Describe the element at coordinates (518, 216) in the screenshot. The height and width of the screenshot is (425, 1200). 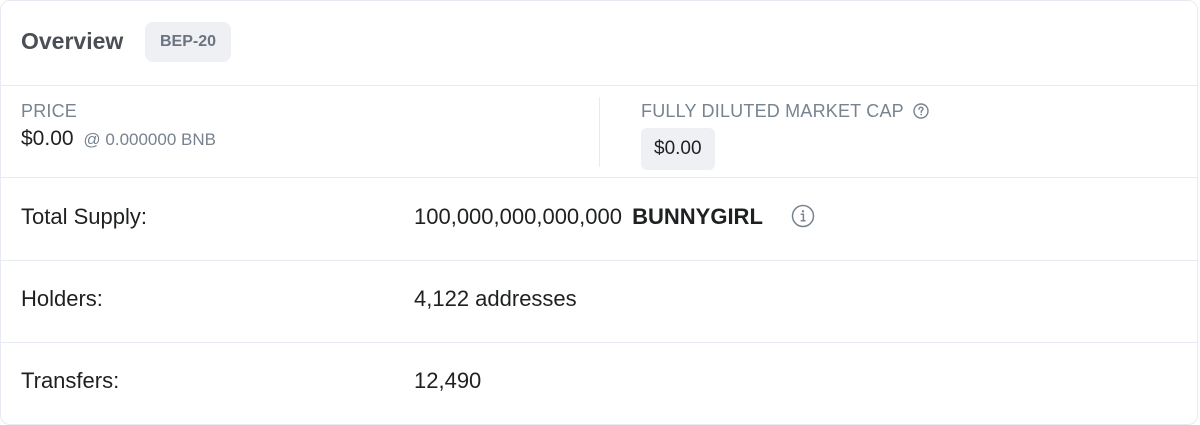
I see `total-supply-amount: 100,000,000,000,000` at that location.